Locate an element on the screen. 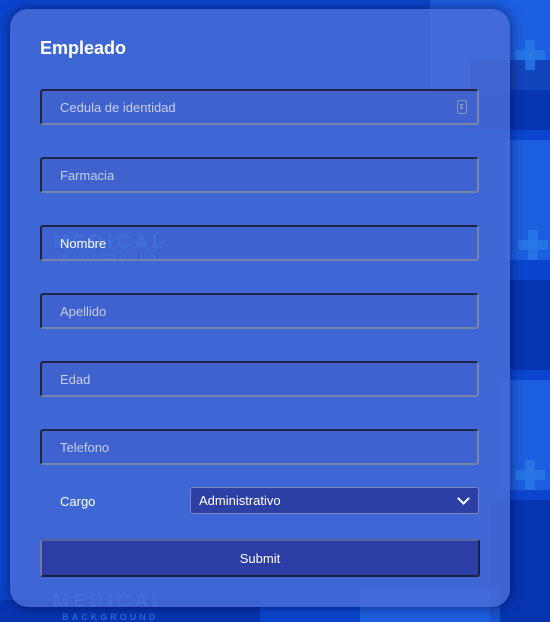 The height and width of the screenshot is (622, 550). edad-input is located at coordinates (259, 379).